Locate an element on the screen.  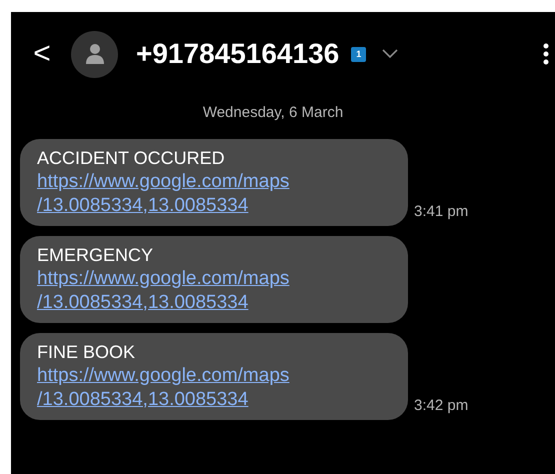
chevron-down-icon is located at coordinates (390, 54).